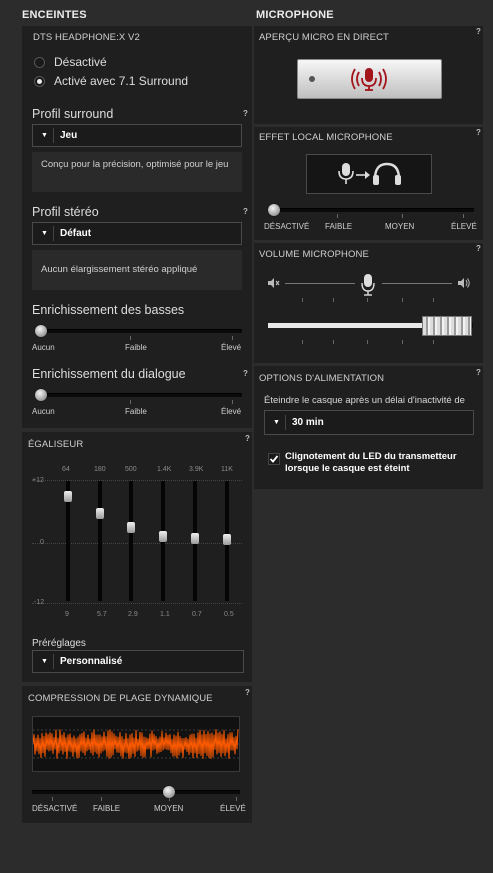  What do you see at coordinates (196, 469) in the screenshot?
I see `eq-band-freq: 3.9K` at bounding box center [196, 469].